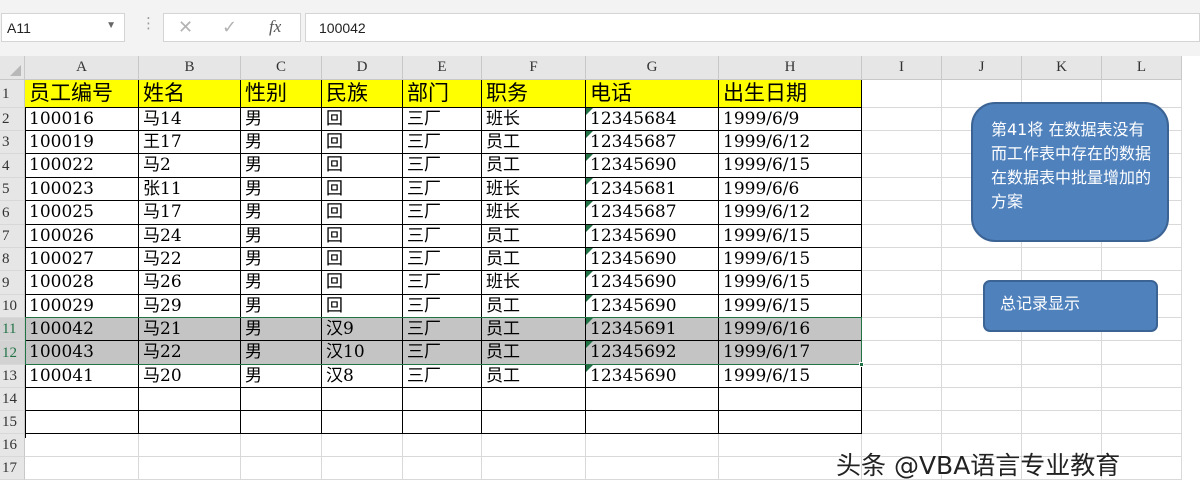  Describe the element at coordinates (12, 213) in the screenshot. I see `row-header-6: 6` at that location.